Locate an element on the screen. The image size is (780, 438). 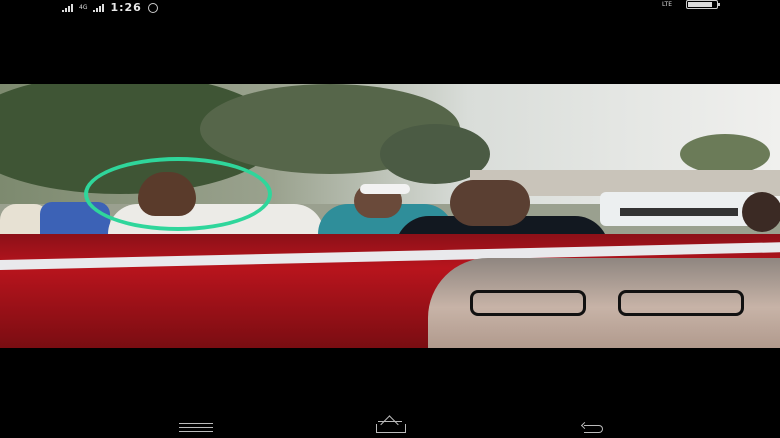
battery-icon is located at coordinates (703, 4).